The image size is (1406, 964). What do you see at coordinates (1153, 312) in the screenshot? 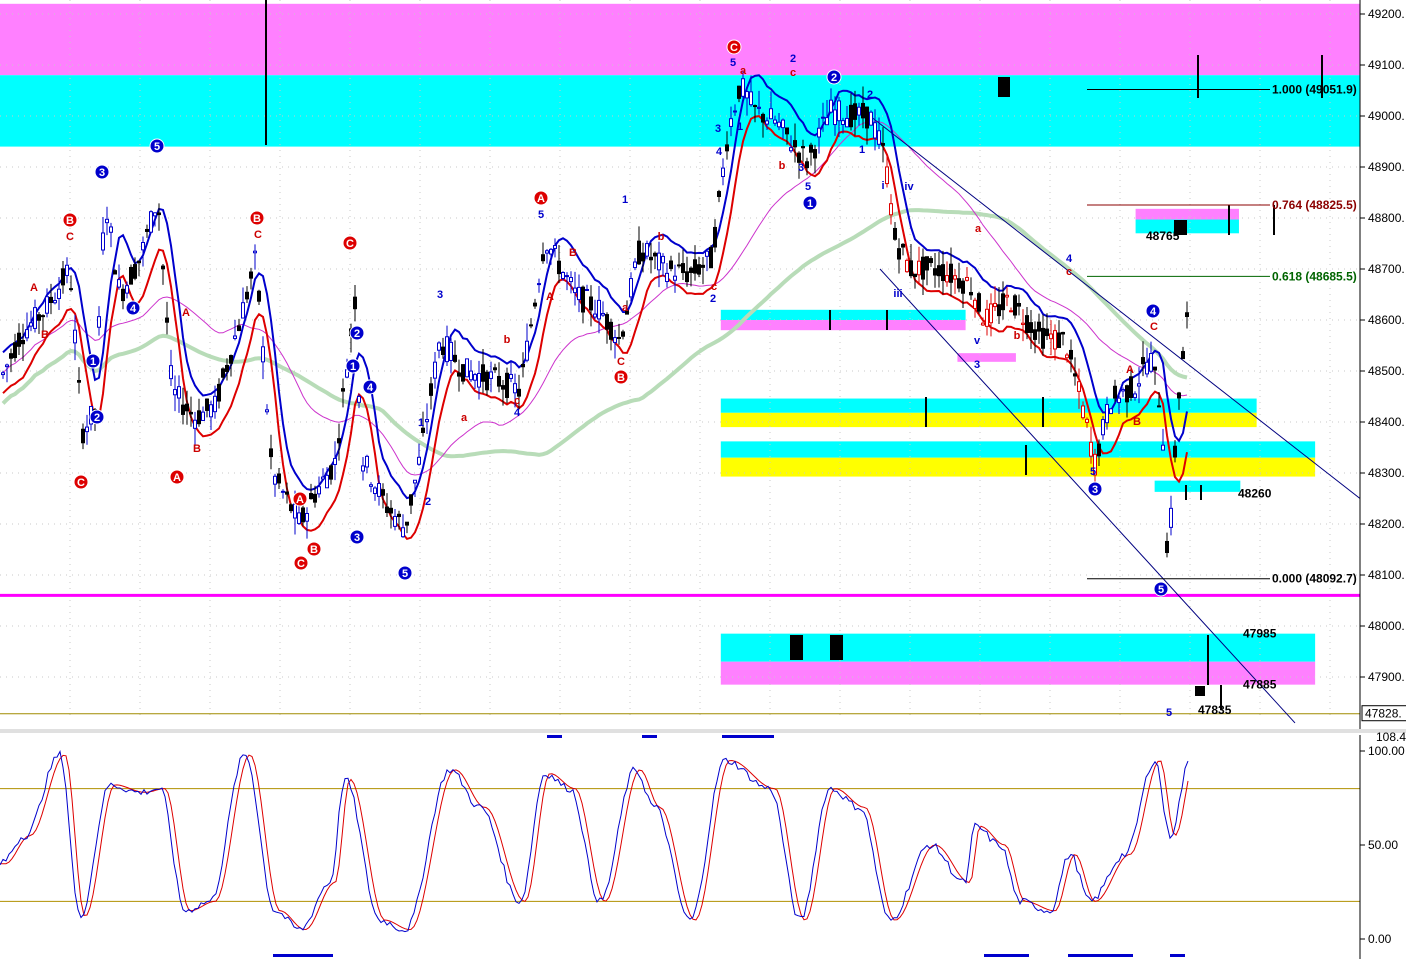
I see `wave-marker-label: 4` at bounding box center [1153, 312].